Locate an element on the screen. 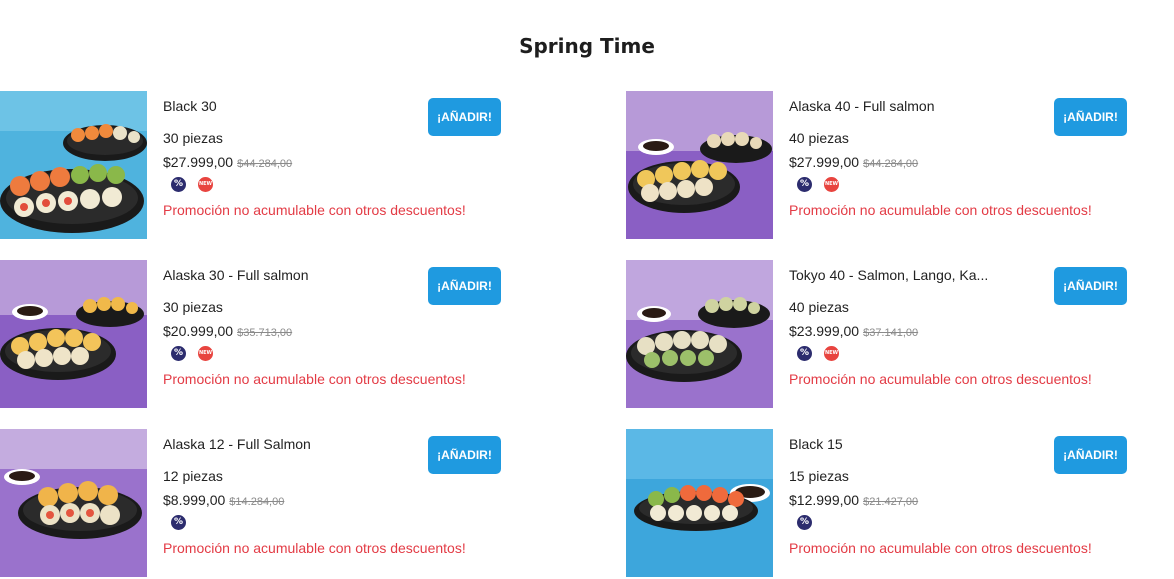  product-name: Alaska 40 - Full salmon is located at coordinates (862, 106).